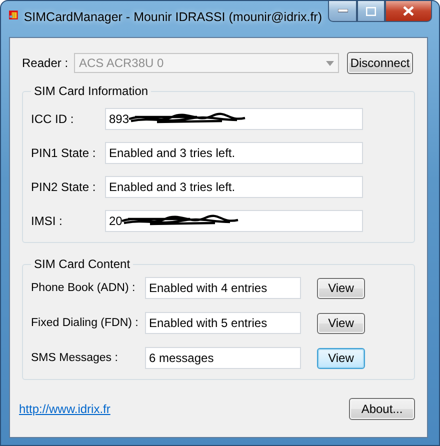  I want to click on minimize-button, so click(342, 11).